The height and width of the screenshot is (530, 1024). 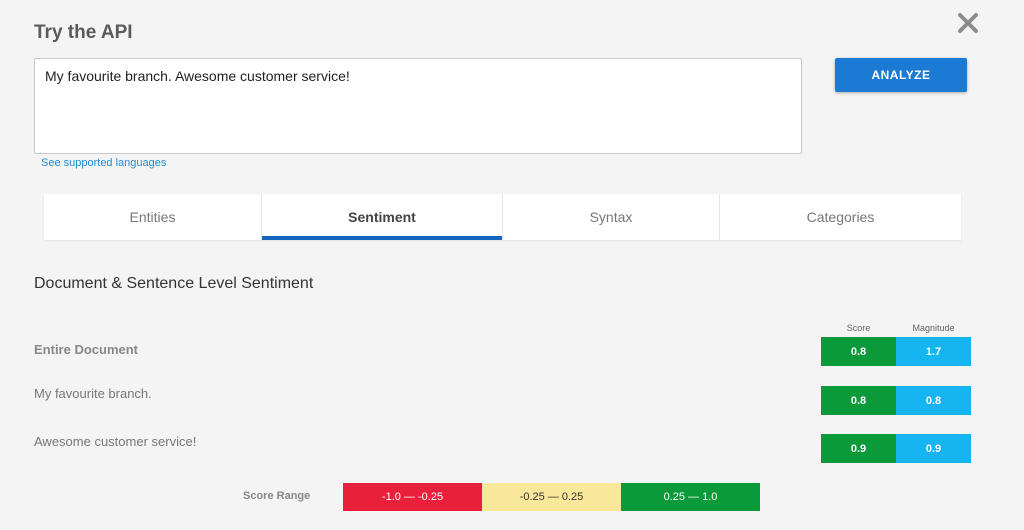 What do you see at coordinates (840, 217) in the screenshot?
I see `tab-categories: Categories` at bounding box center [840, 217].